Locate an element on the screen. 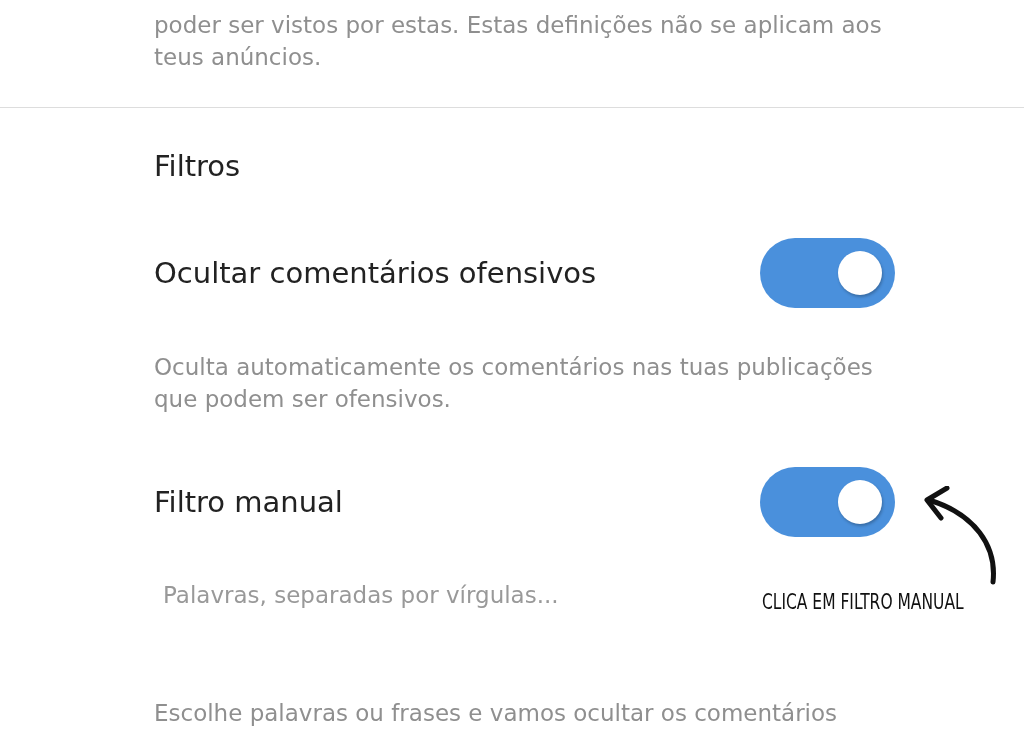 This screenshot has width=1024, height=739. section-title: Filtros is located at coordinates (198, 166).